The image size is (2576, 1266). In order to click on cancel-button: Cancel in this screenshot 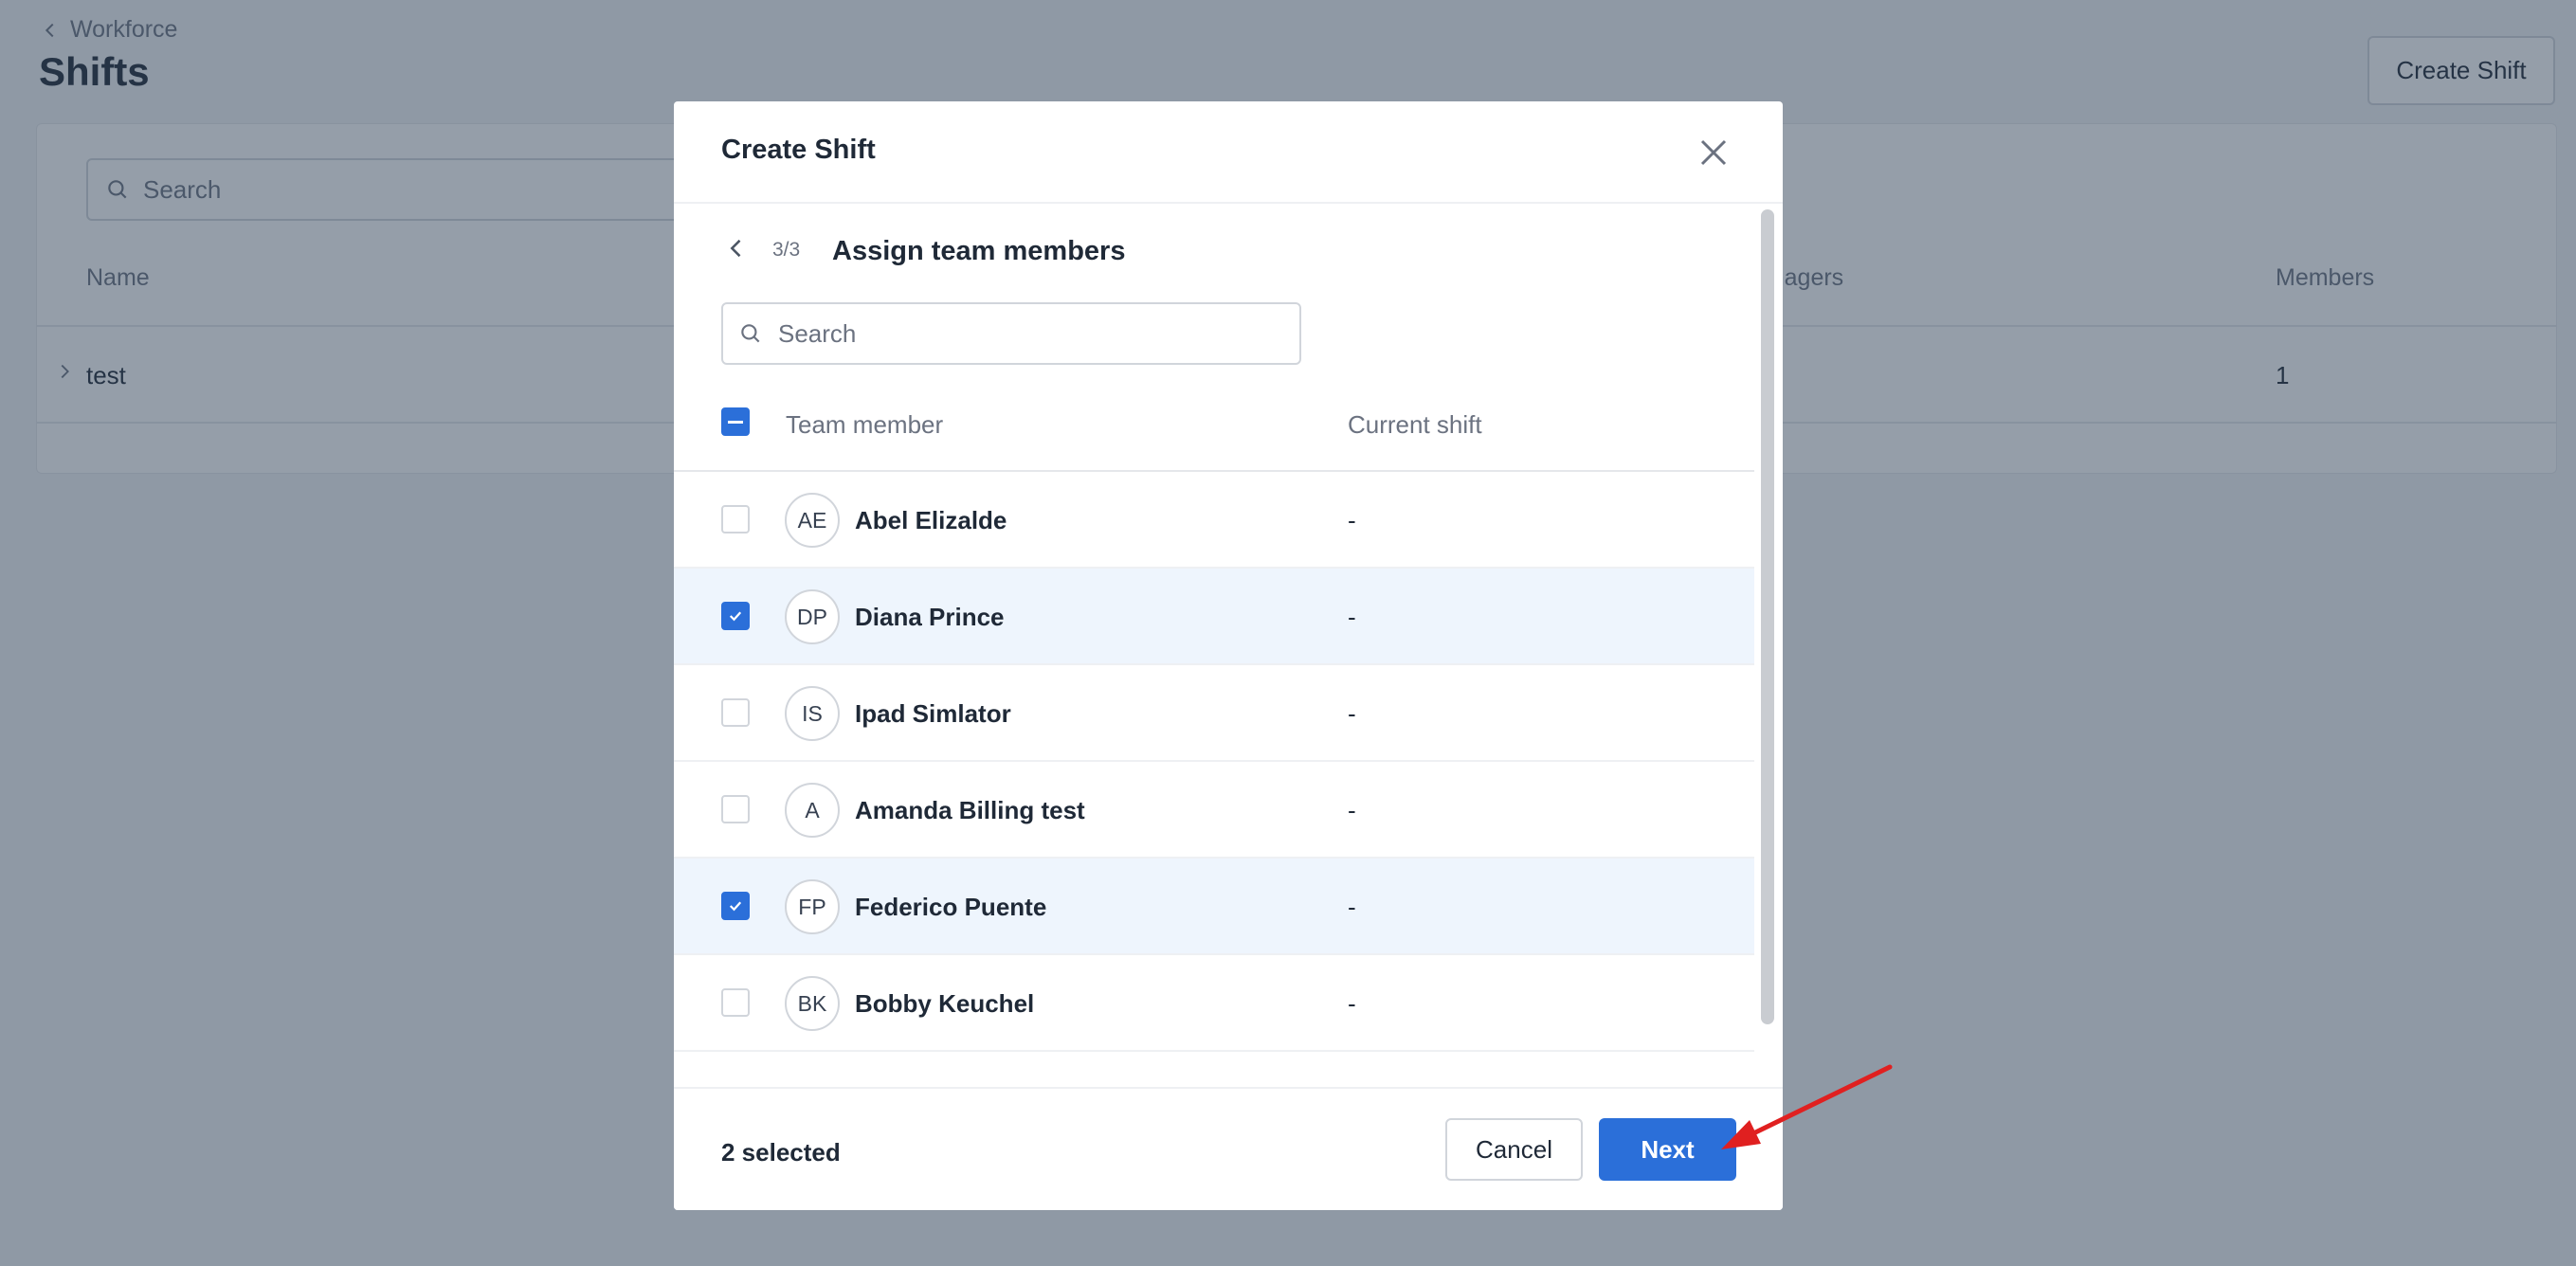, I will do `click(1514, 1149)`.